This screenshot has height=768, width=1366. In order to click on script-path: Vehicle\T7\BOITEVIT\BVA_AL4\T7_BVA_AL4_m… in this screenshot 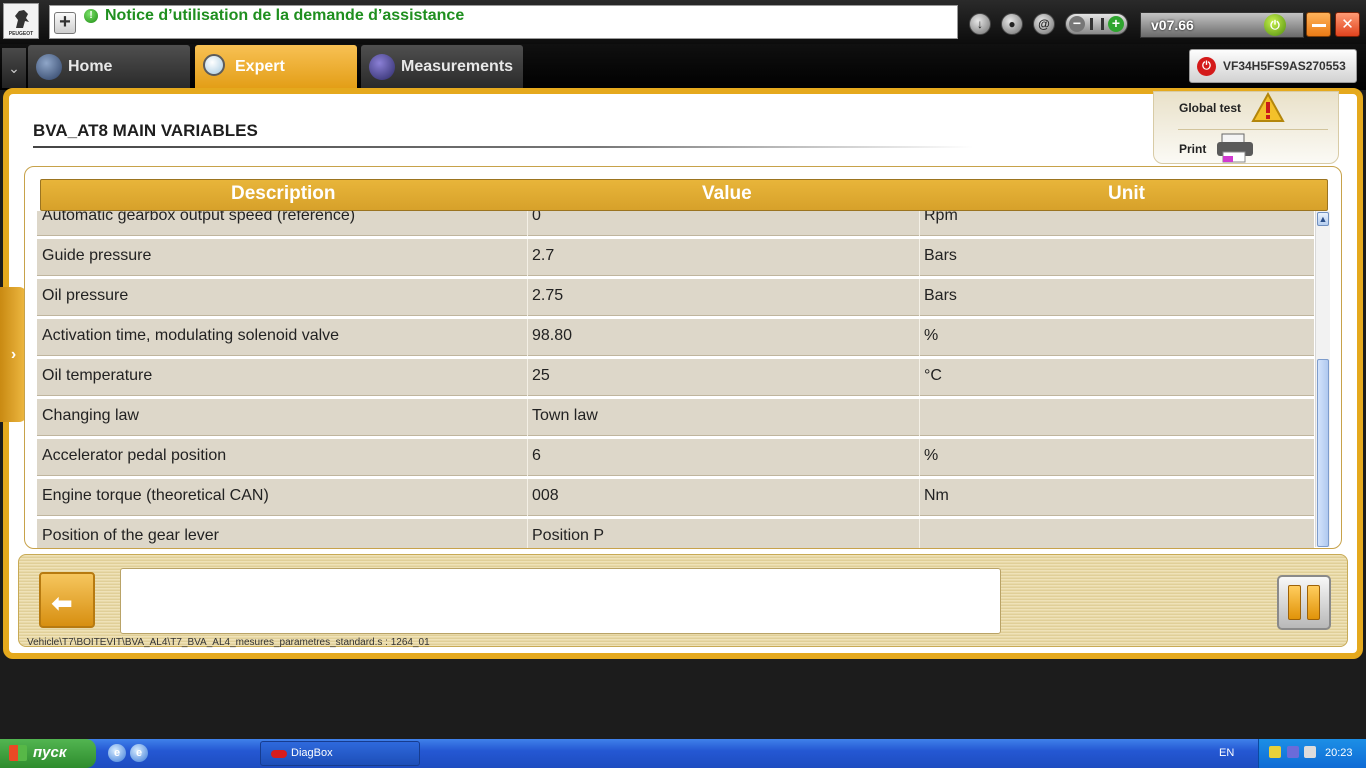, I will do `click(228, 642)`.